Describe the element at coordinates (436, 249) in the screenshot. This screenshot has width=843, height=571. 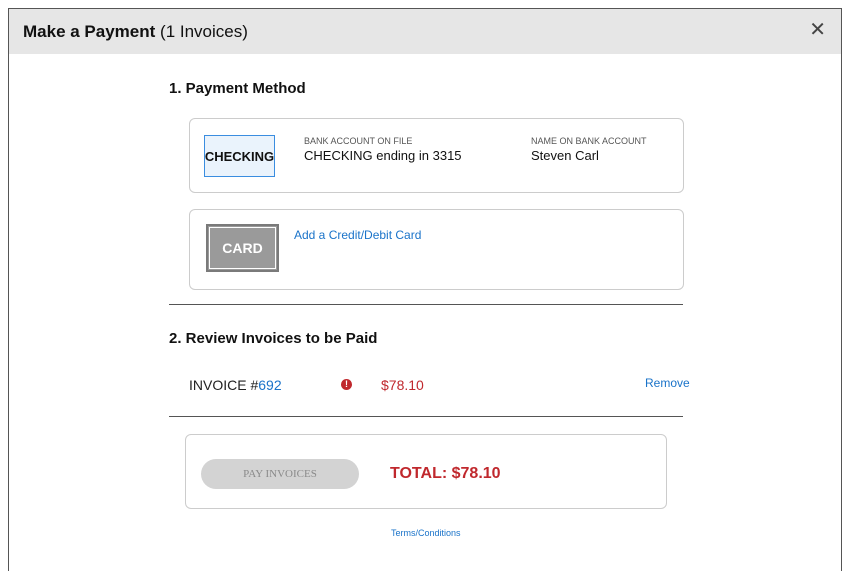
I see `card-option: CARD Add a Credit/Debit Card` at that location.